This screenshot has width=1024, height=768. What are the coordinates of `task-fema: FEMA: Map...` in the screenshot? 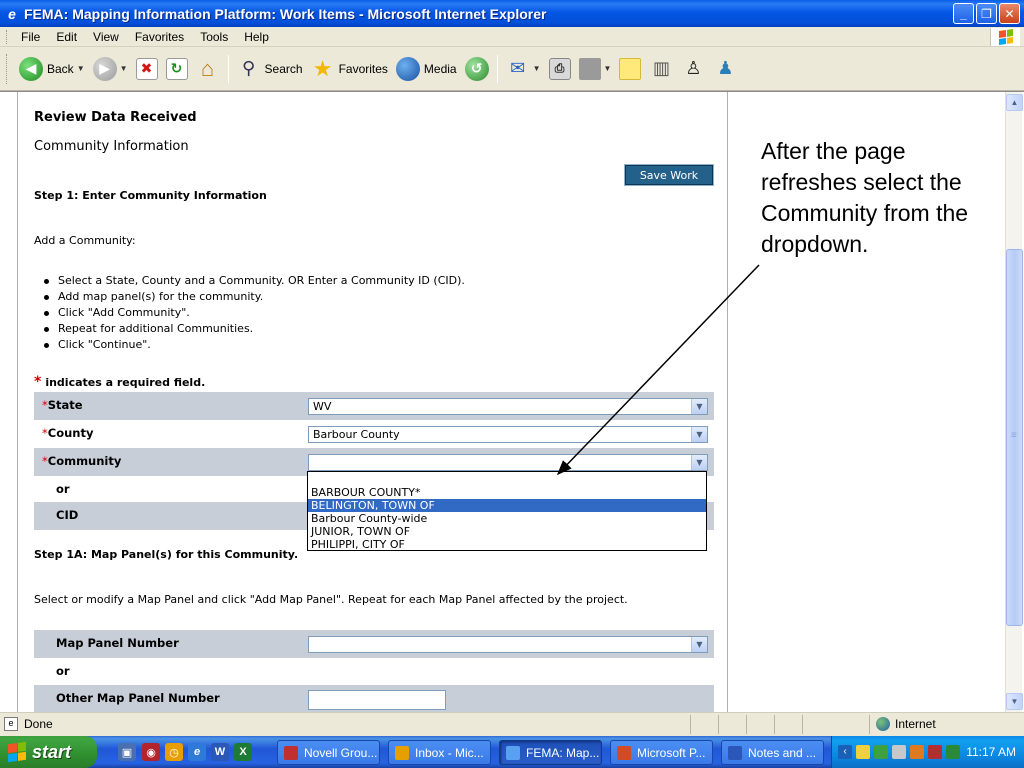 It's located at (550, 752).